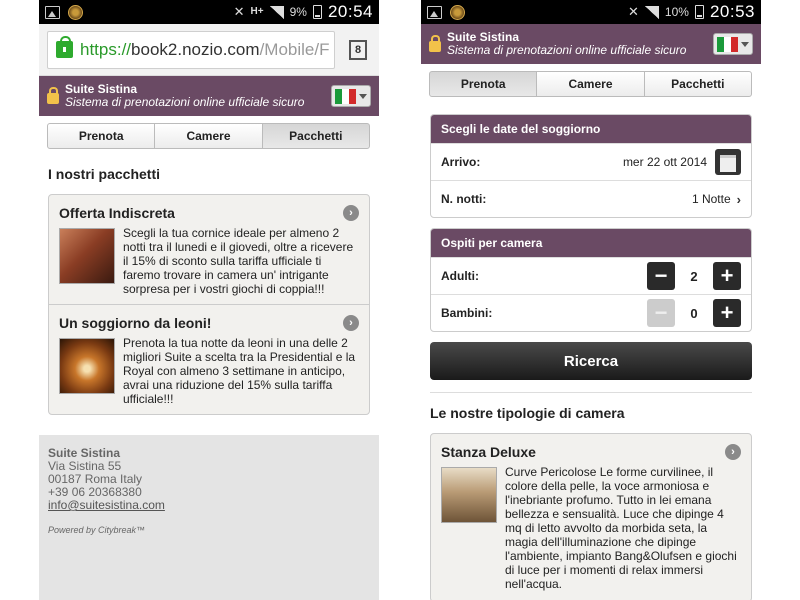  I want to click on arrival-value: mer 22 ott 2014, so click(665, 162).